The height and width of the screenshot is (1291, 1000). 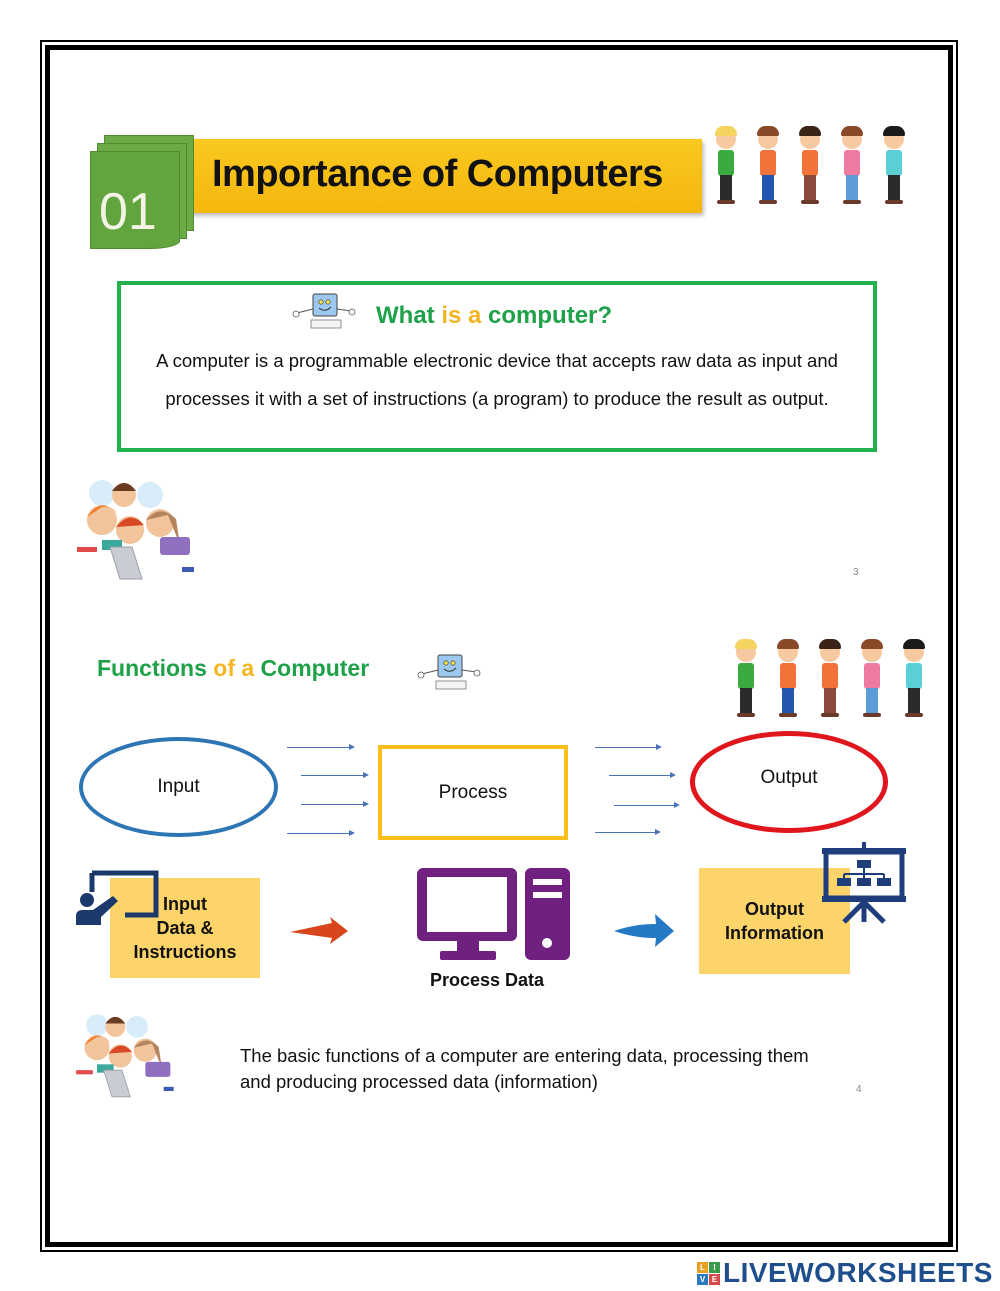 I want to click on process-box: Process, so click(x=473, y=792).